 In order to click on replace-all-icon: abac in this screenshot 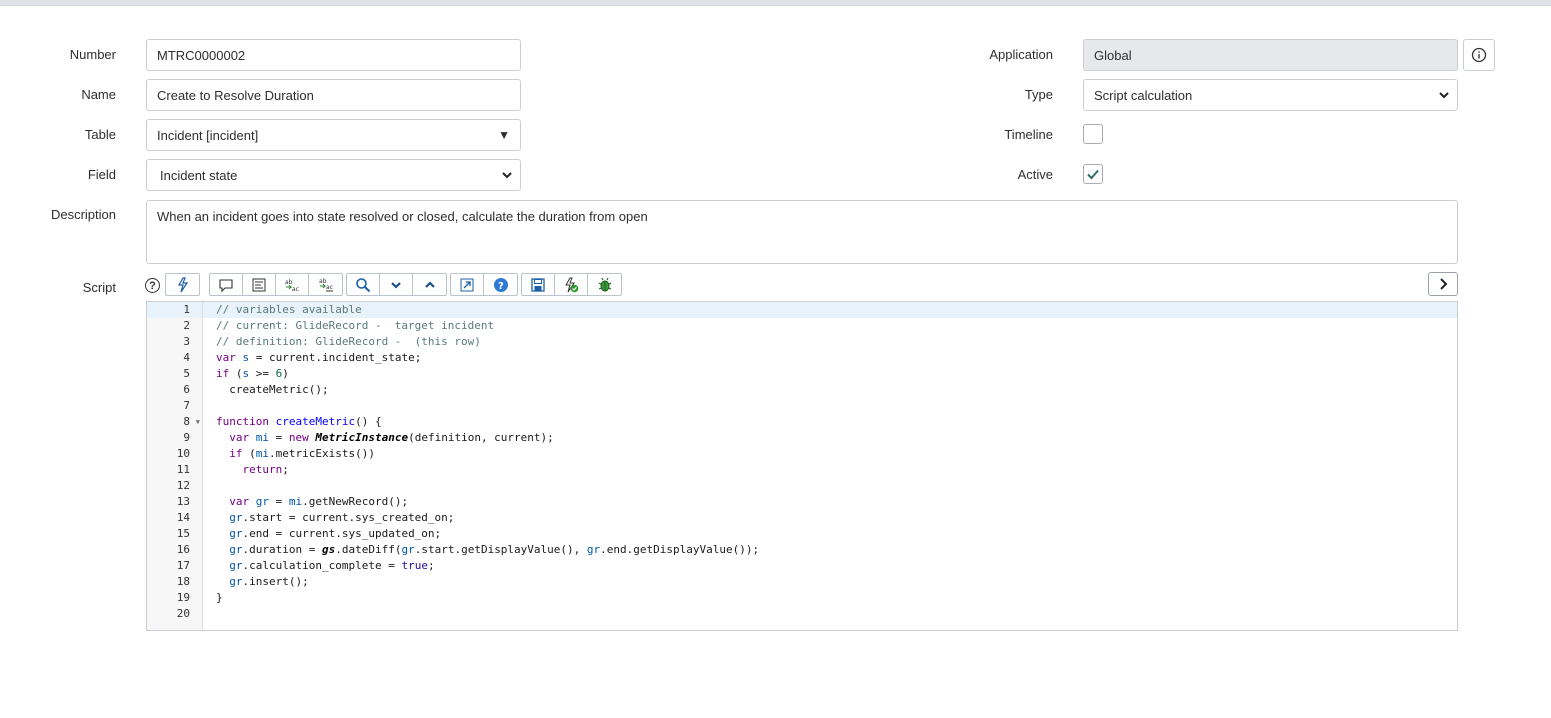, I will do `click(326, 284)`.